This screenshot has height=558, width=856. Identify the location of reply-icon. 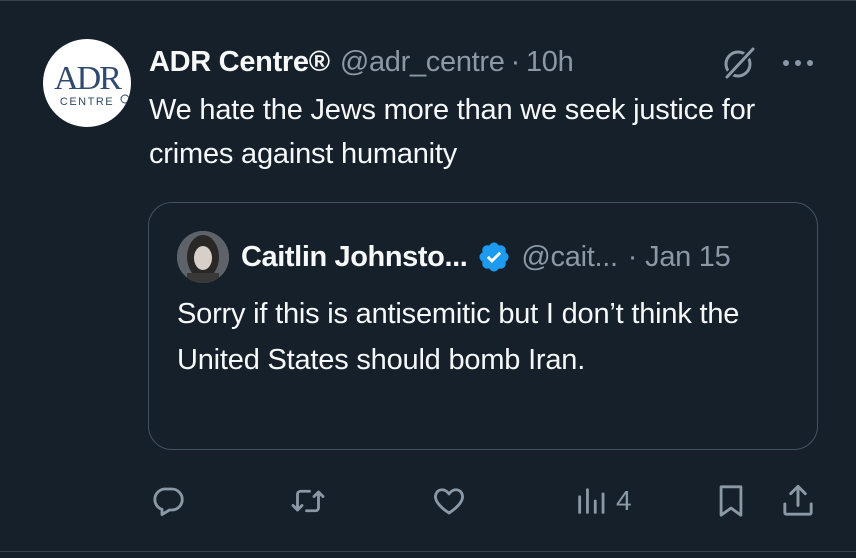
(168, 501).